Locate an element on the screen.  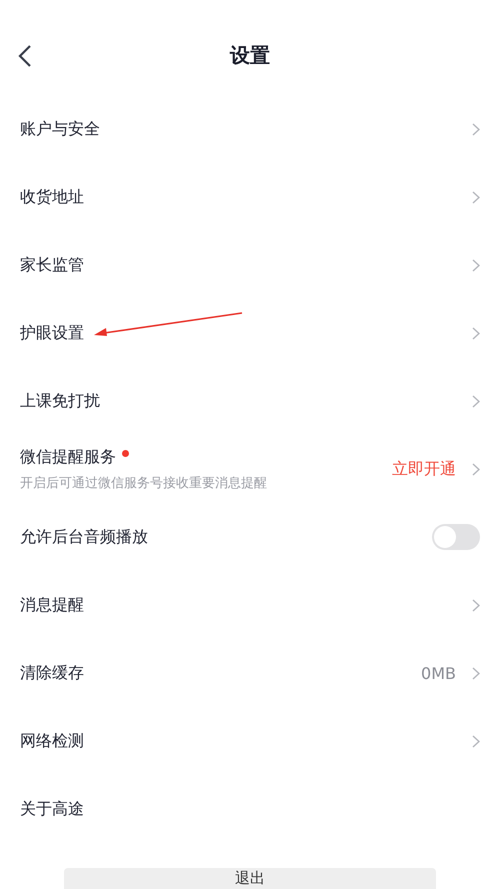
setting-label: 账户与安全 is located at coordinates (60, 129).